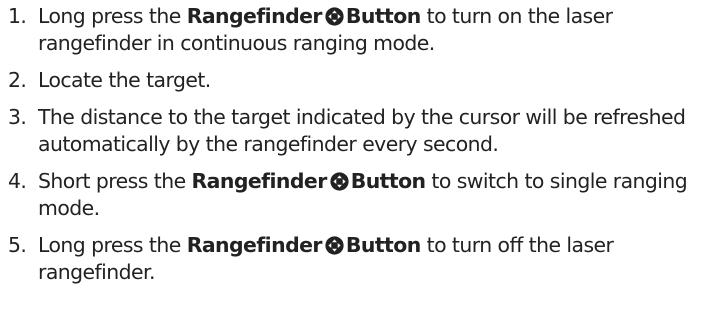 Image resolution: width=727 pixels, height=318 pixels. What do you see at coordinates (17, 245) in the screenshot?
I see `step-number: 5.` at bounding box center [17, 245].